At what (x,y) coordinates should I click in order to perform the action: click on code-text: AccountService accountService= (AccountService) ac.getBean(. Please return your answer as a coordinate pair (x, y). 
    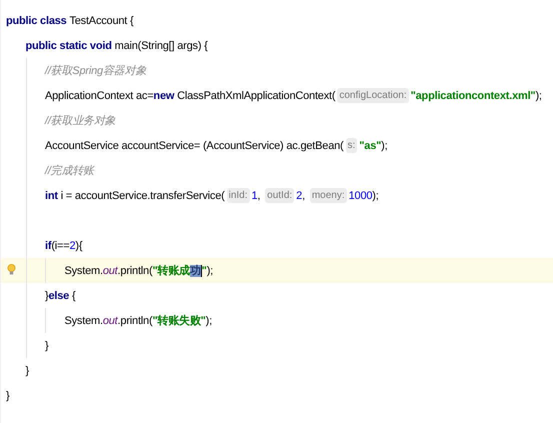
    Looking at the image, I should click on (194, 146).